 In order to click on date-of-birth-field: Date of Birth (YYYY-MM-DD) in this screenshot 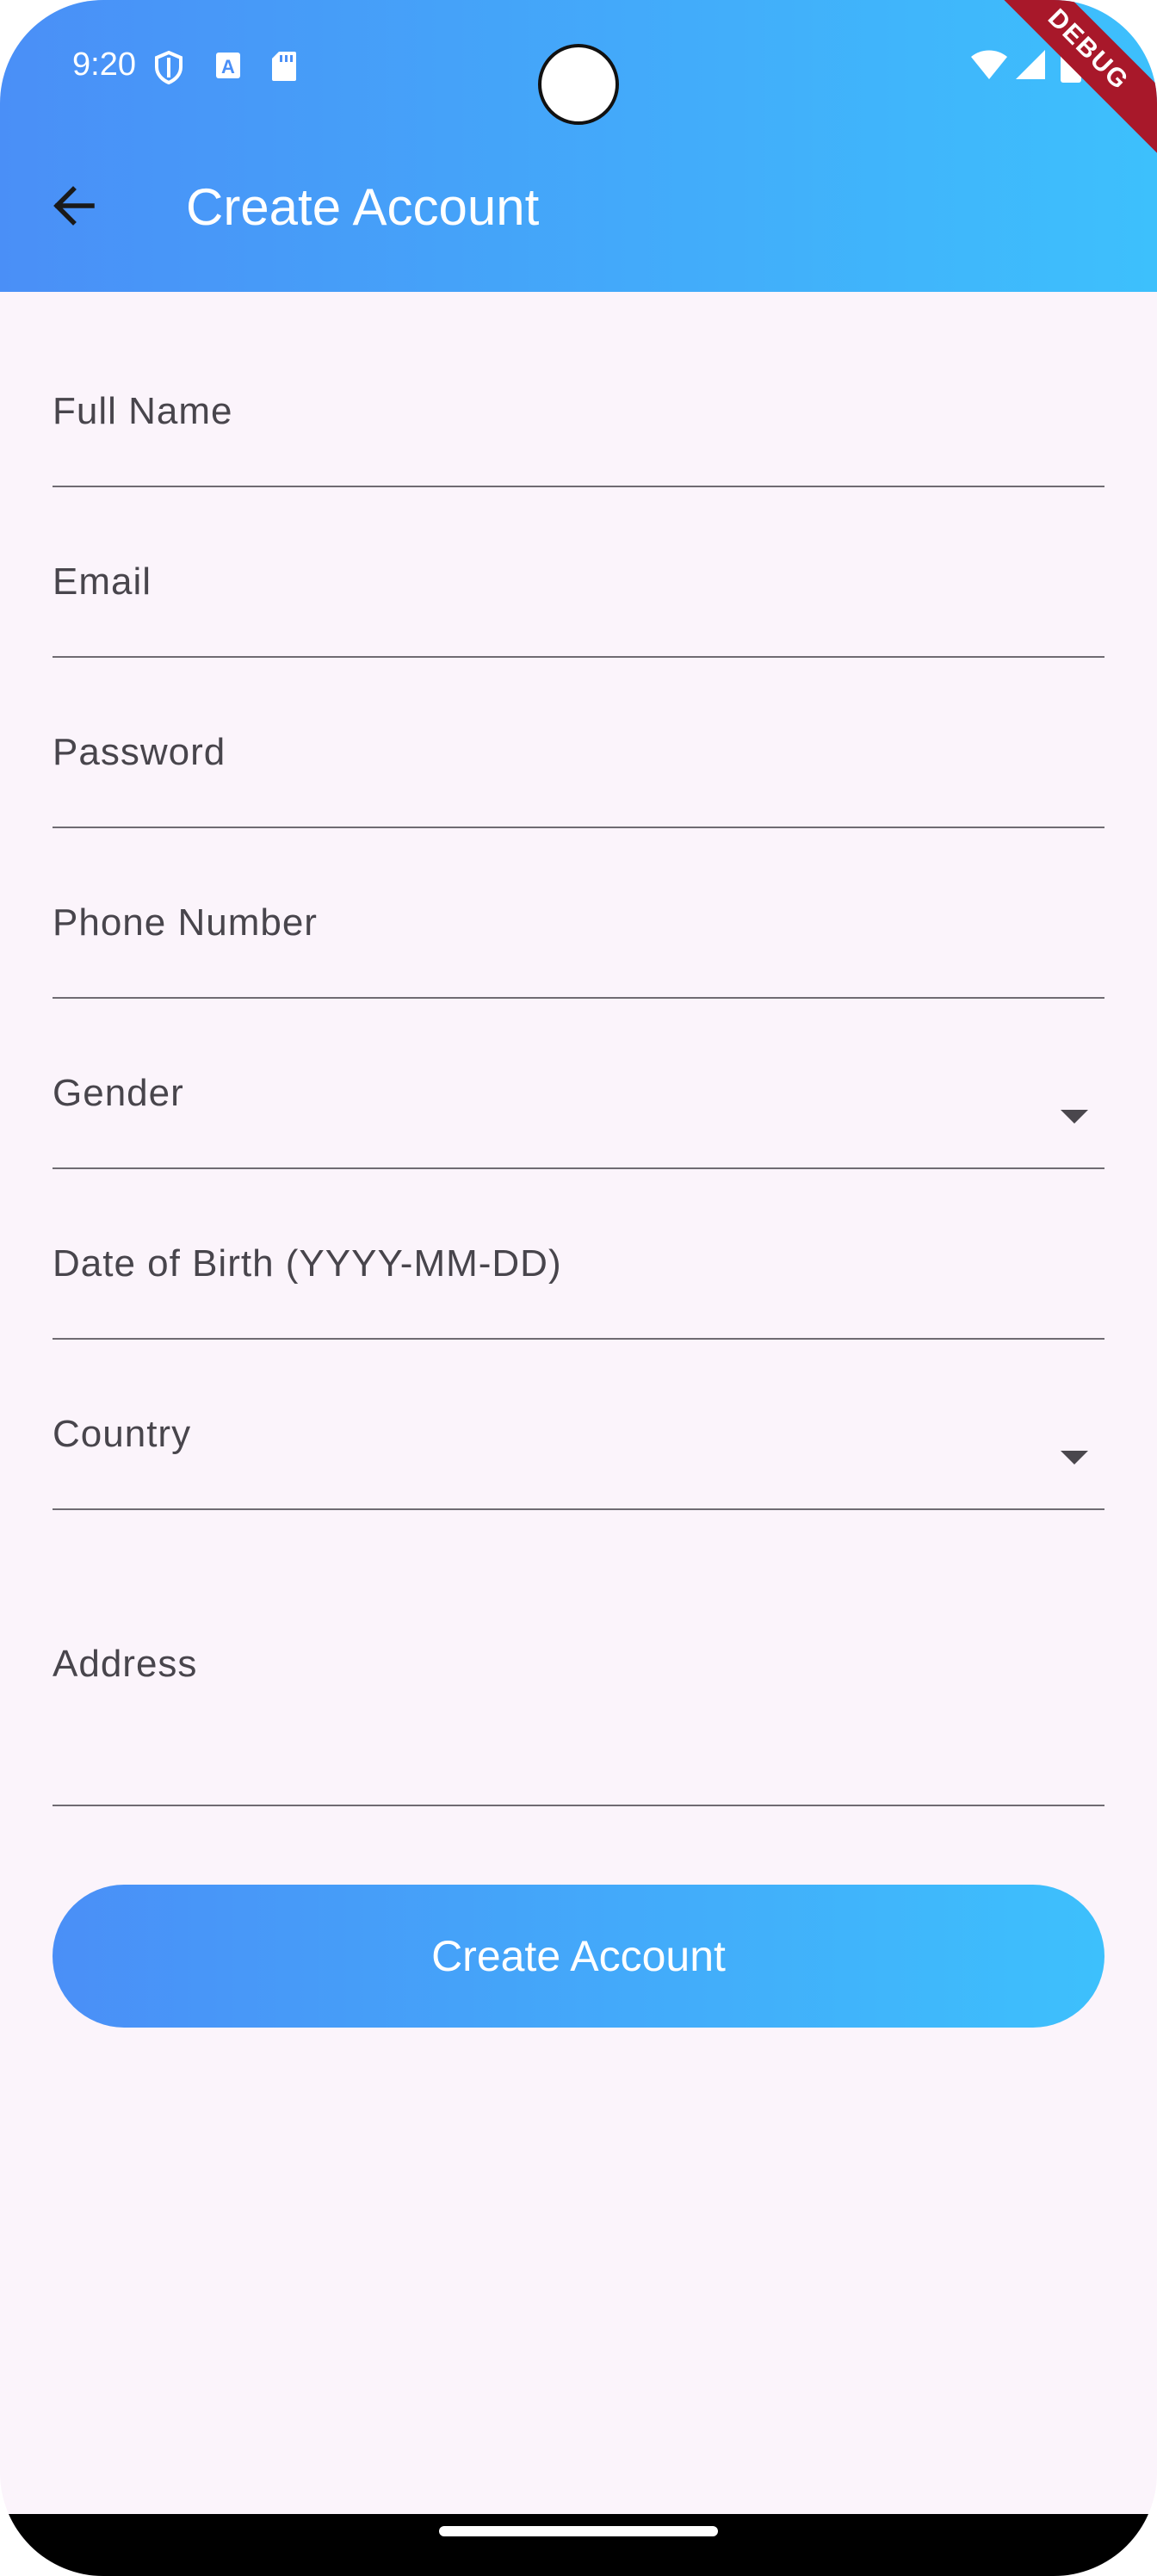, I will do `click(579, 1286)`.